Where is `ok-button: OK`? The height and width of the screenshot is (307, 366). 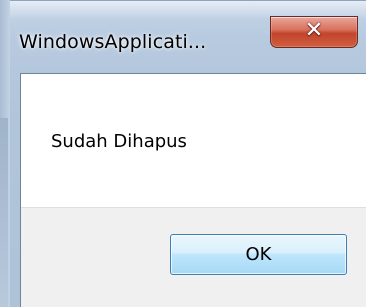
ok-button: OK is located at coordinates (258, 254).